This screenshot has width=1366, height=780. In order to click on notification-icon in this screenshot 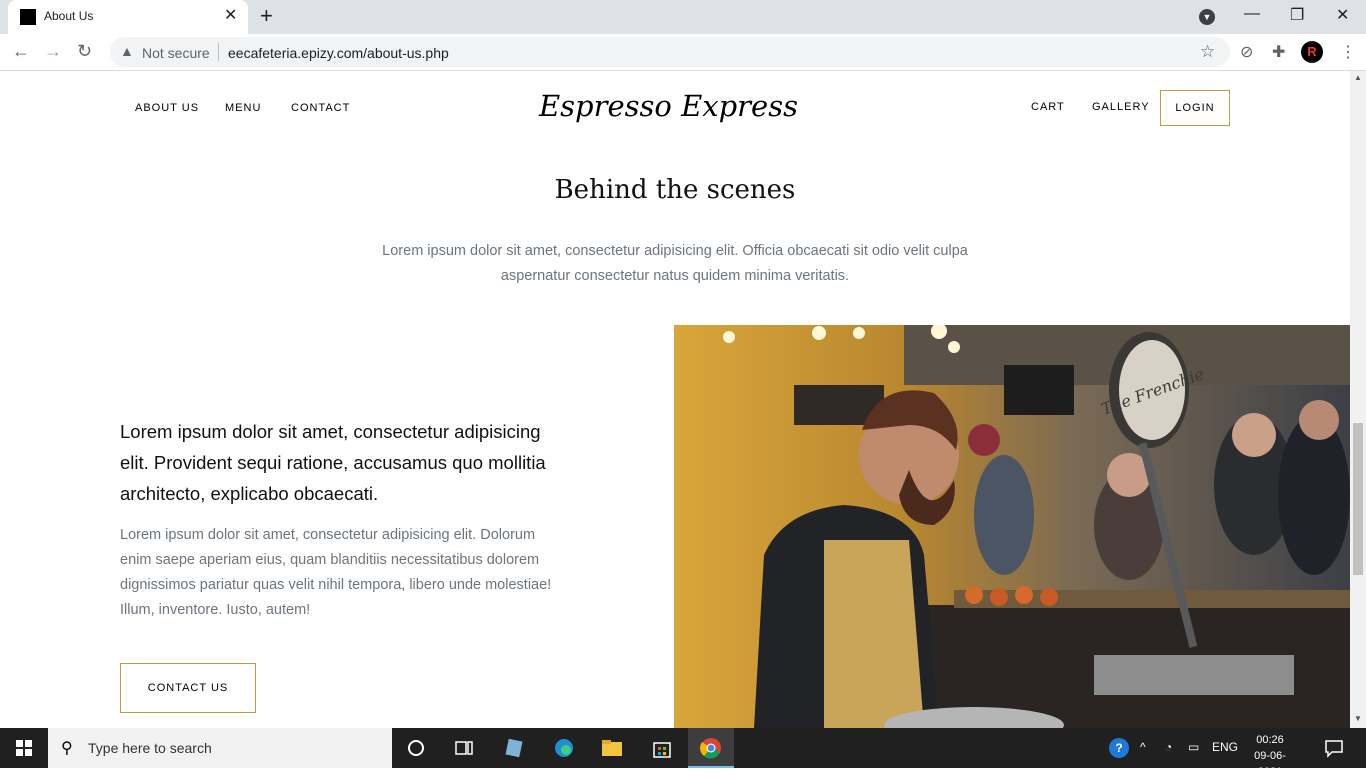, I will do `click(1334, 748)`.